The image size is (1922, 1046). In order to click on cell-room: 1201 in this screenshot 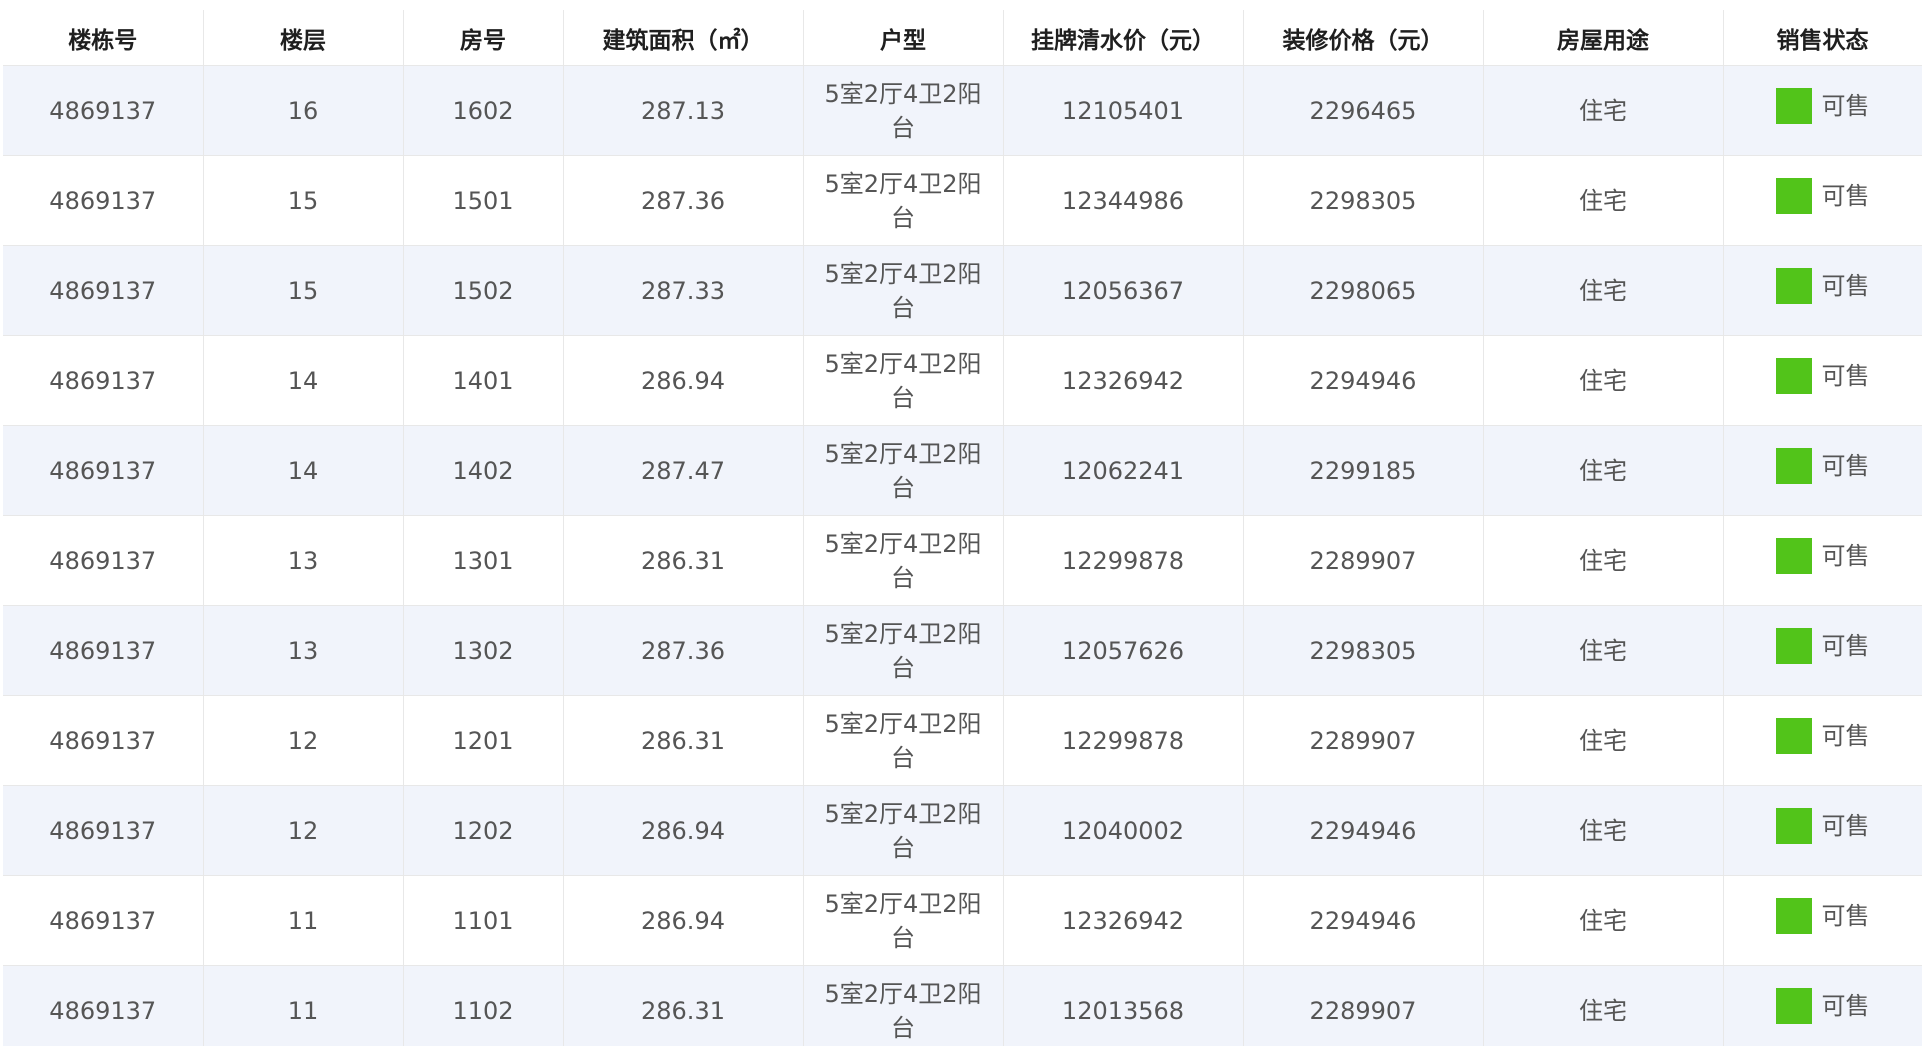, I will do `click(483, 740)`.